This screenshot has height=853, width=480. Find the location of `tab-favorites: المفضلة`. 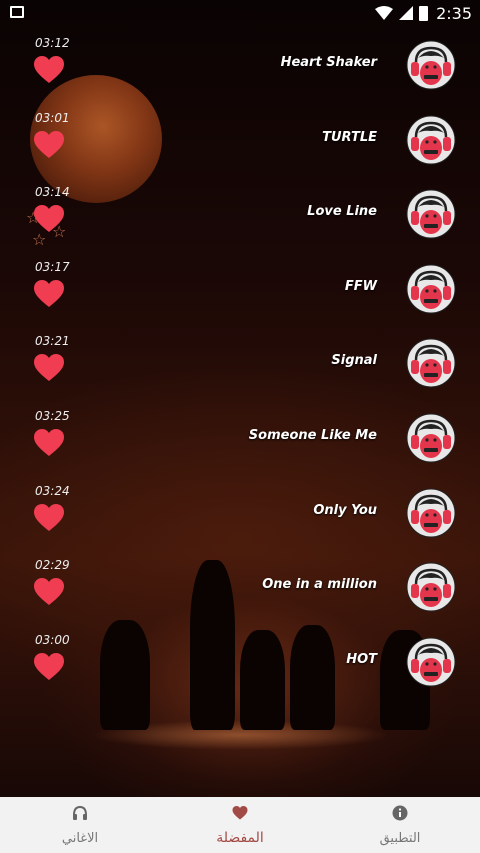

tab-favorites: المفضلة is located at coordinates (240, 825).